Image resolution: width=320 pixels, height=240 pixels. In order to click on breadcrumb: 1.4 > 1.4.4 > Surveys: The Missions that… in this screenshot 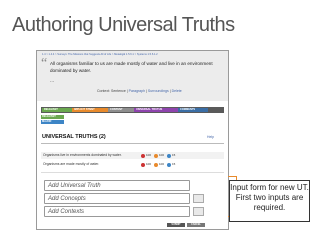, I will do `click(100, 54)`.